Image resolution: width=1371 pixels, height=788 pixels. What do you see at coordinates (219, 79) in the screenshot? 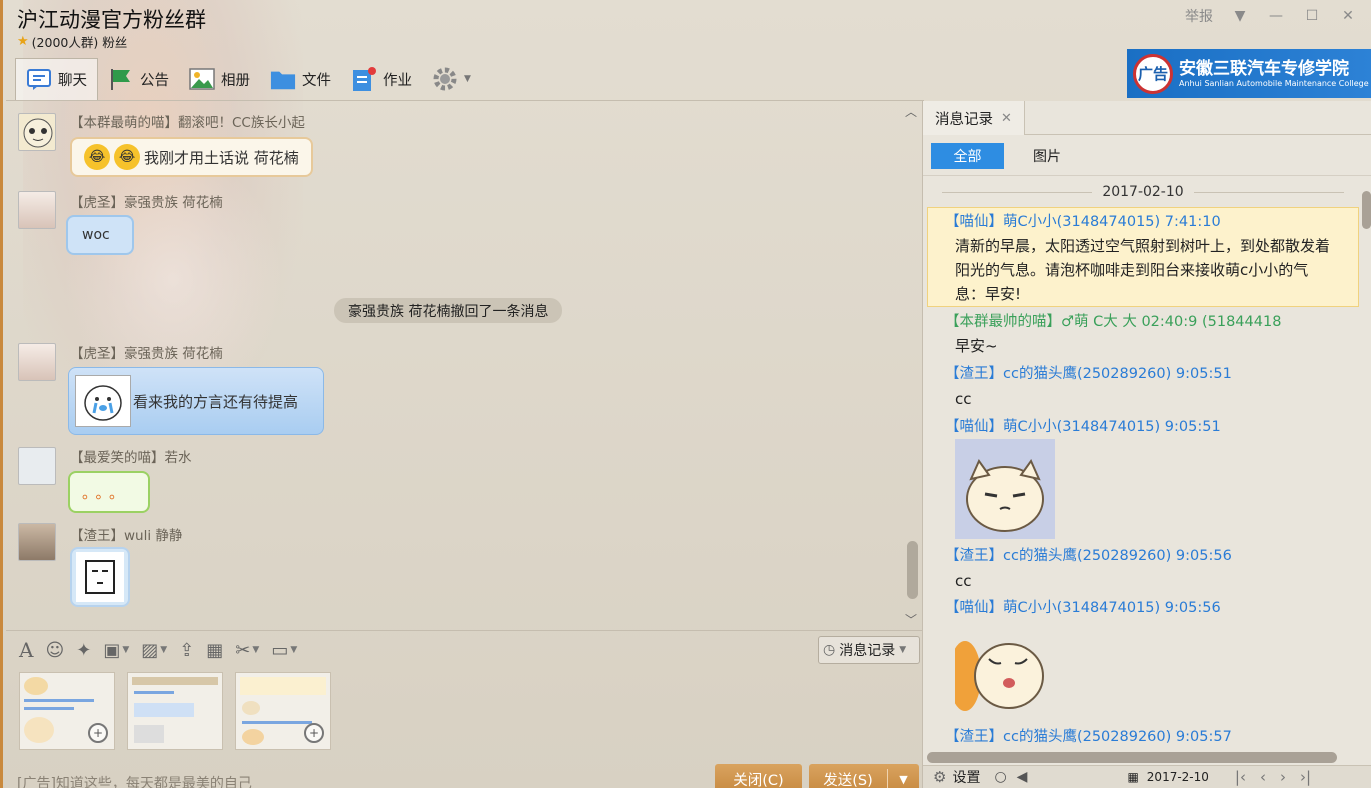
I see `tab-album: 相册` at bounding box center [219, 79].